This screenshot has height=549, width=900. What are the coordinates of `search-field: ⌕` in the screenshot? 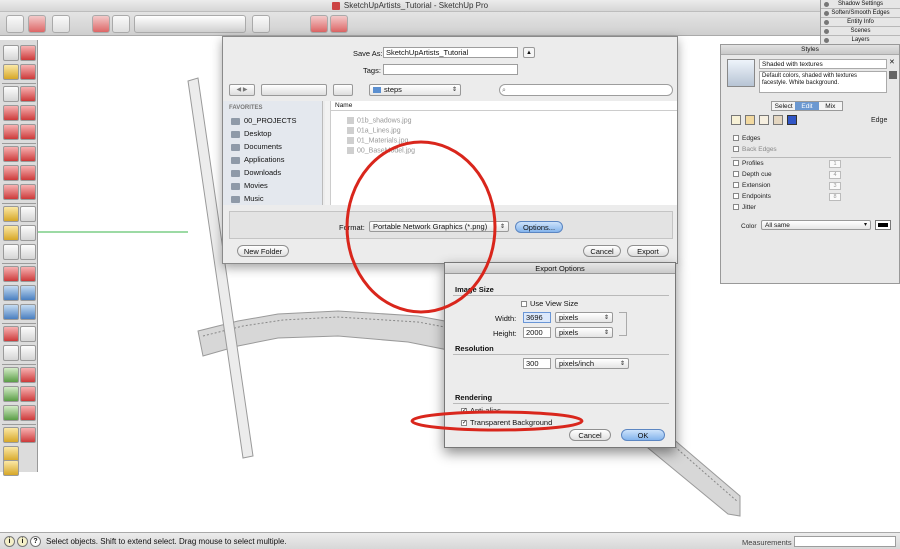 It's located at (586, 90).